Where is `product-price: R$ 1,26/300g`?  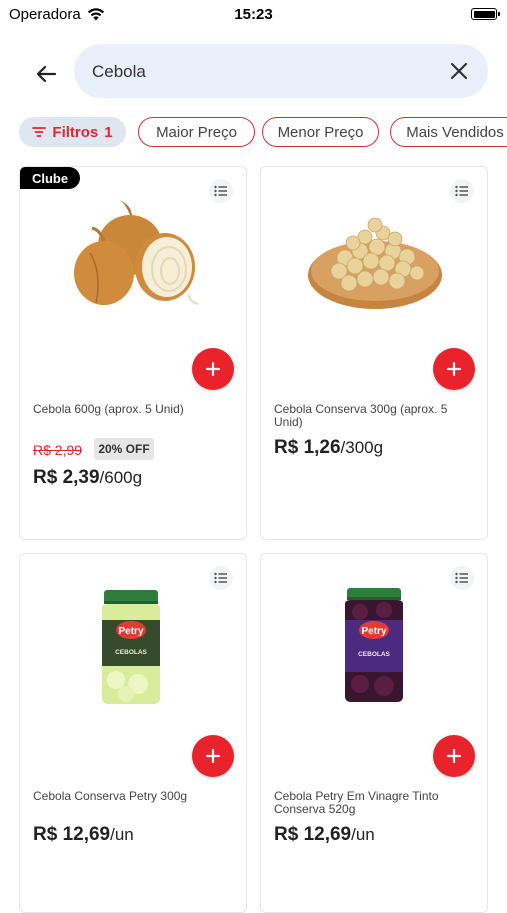
product-price: R$ 1,26/300g is located at coordinates (328, 448).